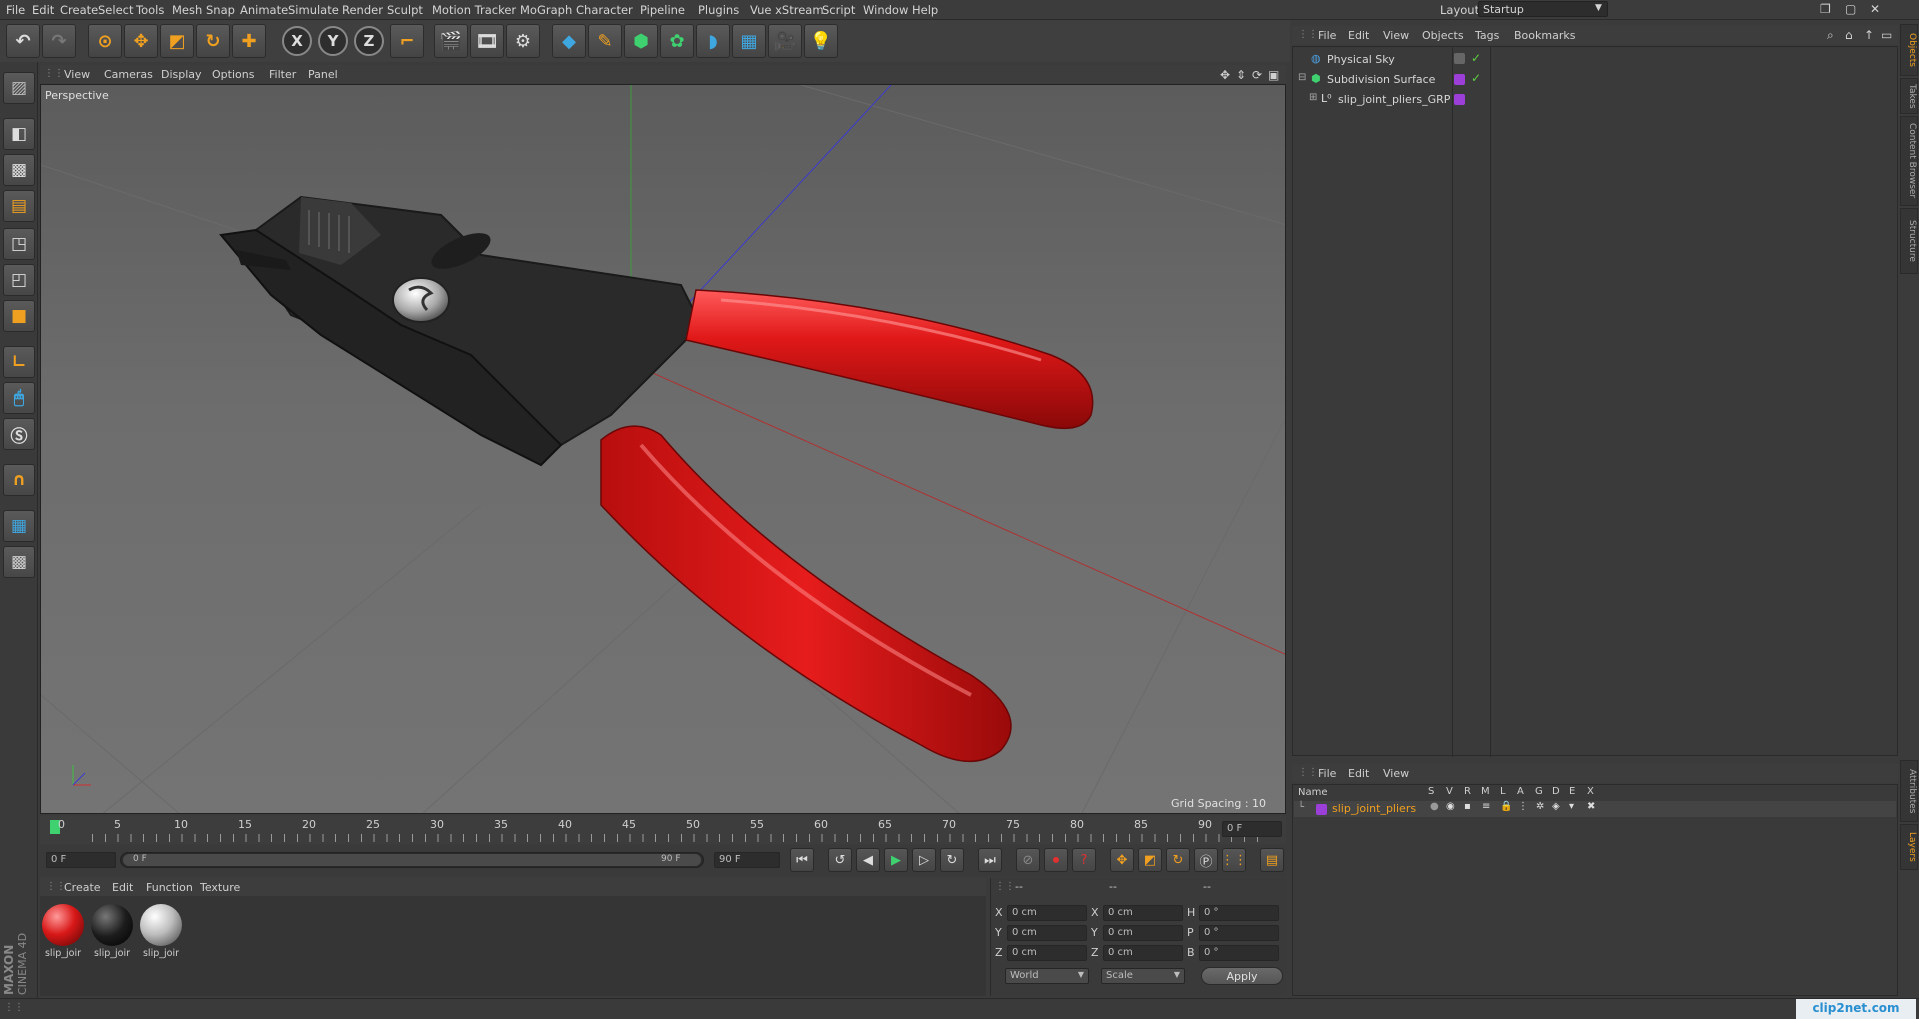  What do you see at coordinates (1374, 61) in the screenshot?
I see `object-row-physical-sky: ◍ Physical Sky` at bounding box center [1374, 61].